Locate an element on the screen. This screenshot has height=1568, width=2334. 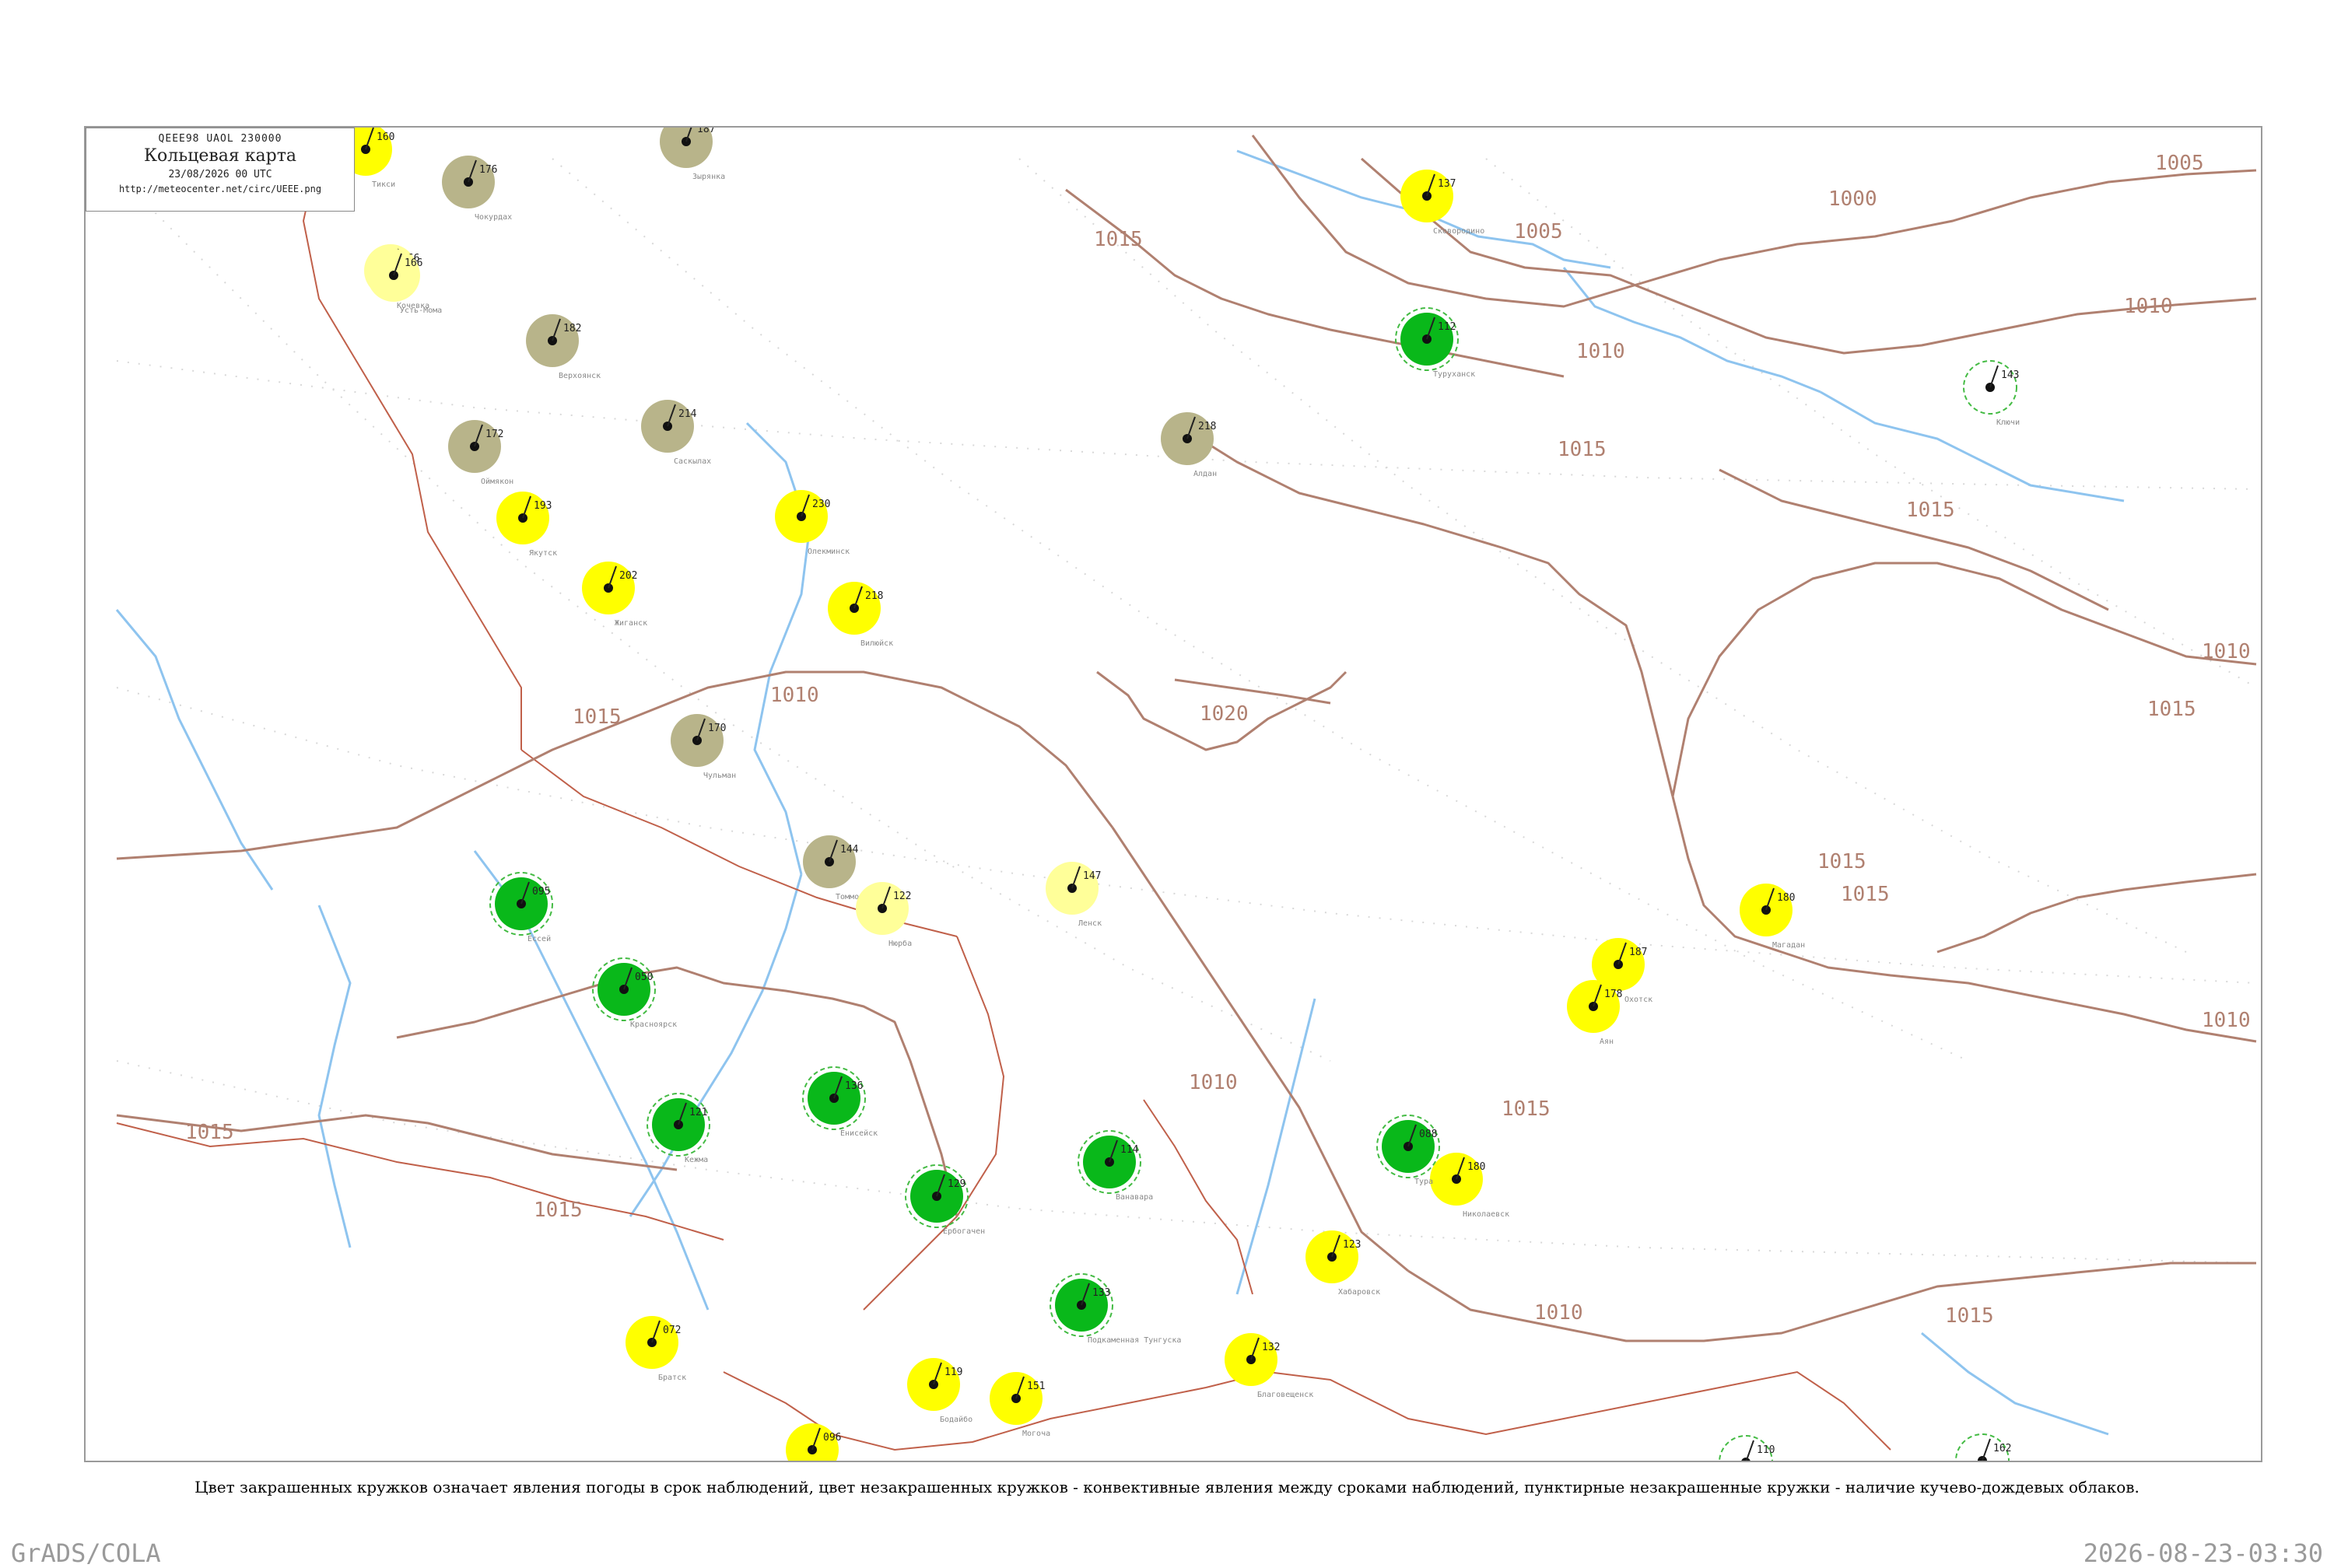
station-marker: 132 Благовещенск is located at coordinates (1269, 1366).